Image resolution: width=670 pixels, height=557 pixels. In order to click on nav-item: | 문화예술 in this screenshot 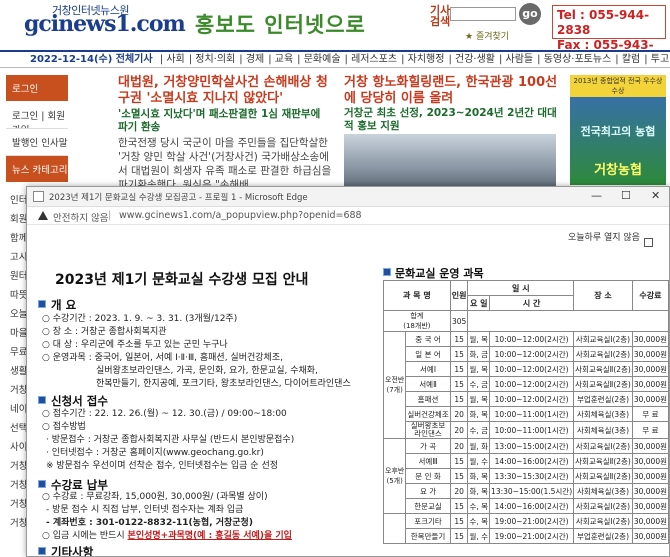, I will do `click(318, 59)`.